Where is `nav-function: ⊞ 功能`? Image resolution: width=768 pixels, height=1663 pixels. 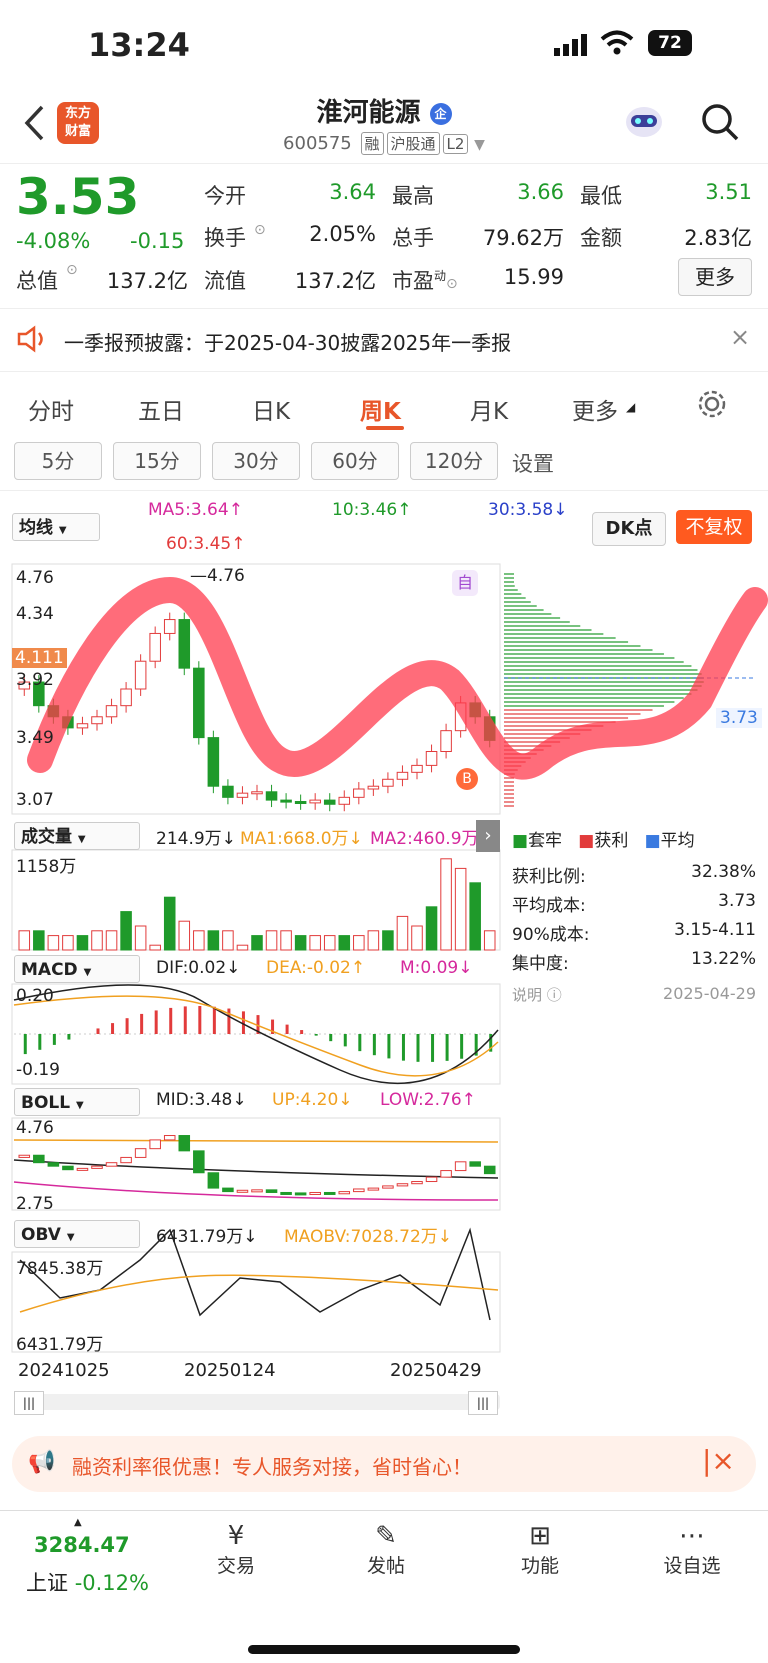
nav-function: ⊞ 功能 is located at coordinates (540, 1549).